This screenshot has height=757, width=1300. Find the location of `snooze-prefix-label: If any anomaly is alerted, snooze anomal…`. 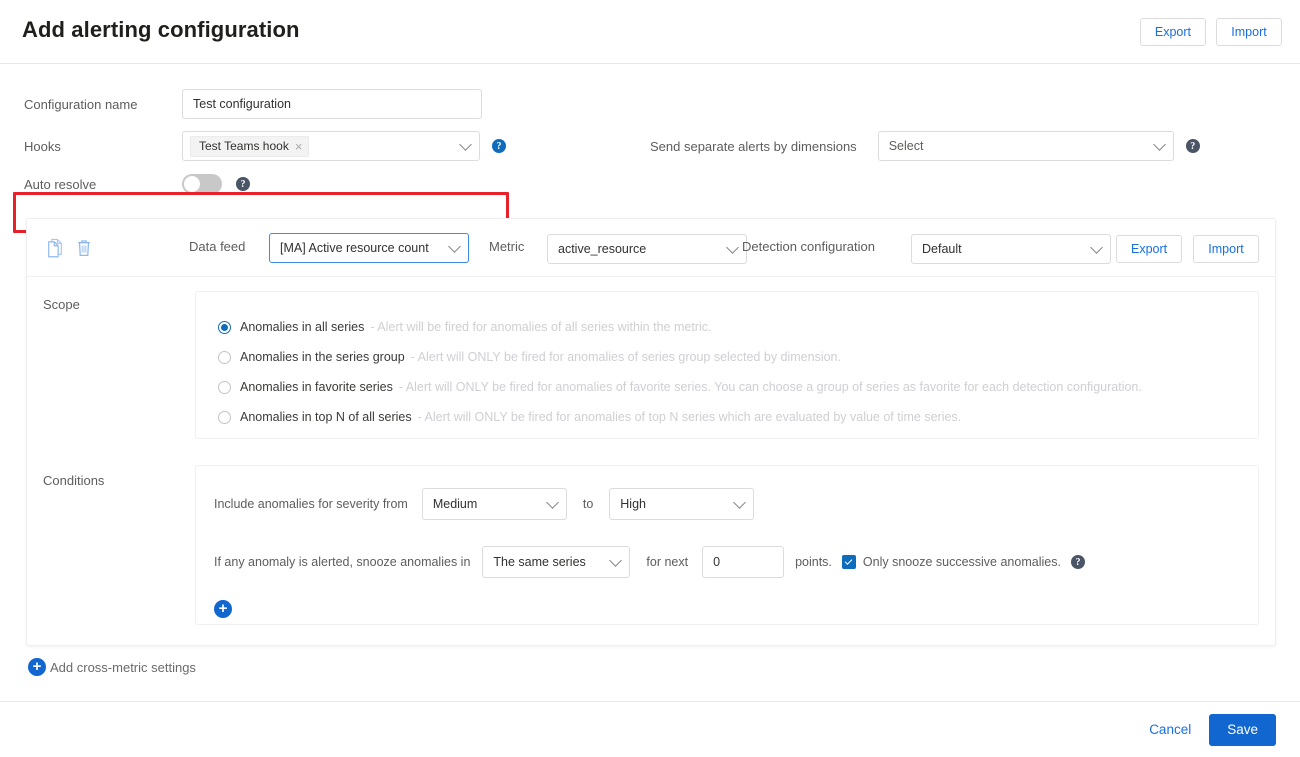

snooze-prefix-label: If any anomaly is alerted, snooze anomal… is located at coordinates (342, 562).